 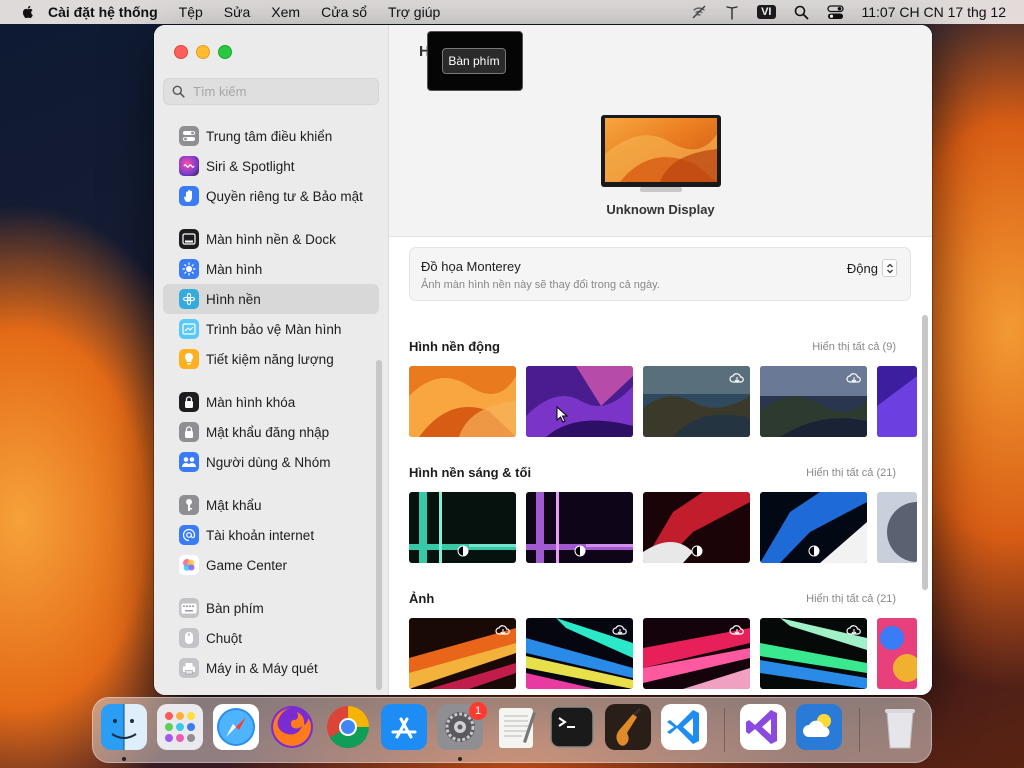 I want to click on control-center-icon, so click(x=835, y=12).